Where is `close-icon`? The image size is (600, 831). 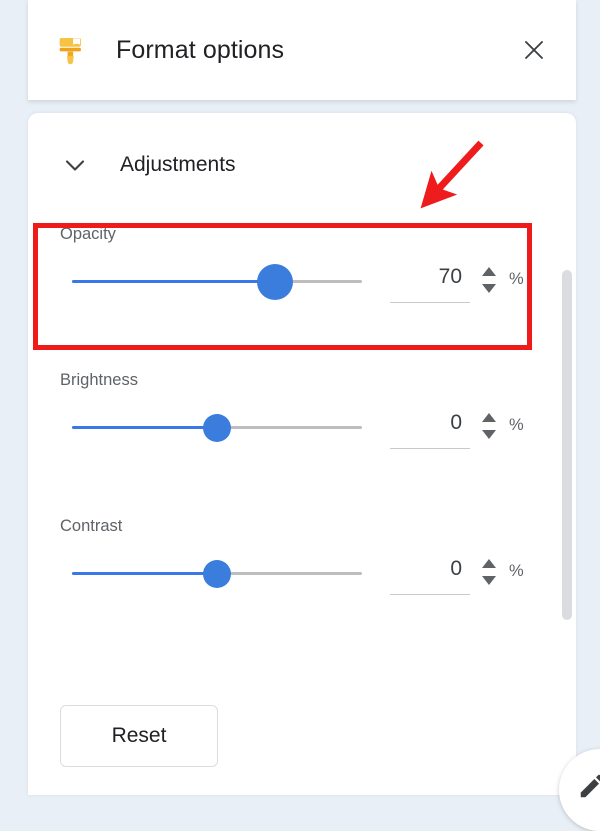 close-icon is located at coordinates (534, 50).